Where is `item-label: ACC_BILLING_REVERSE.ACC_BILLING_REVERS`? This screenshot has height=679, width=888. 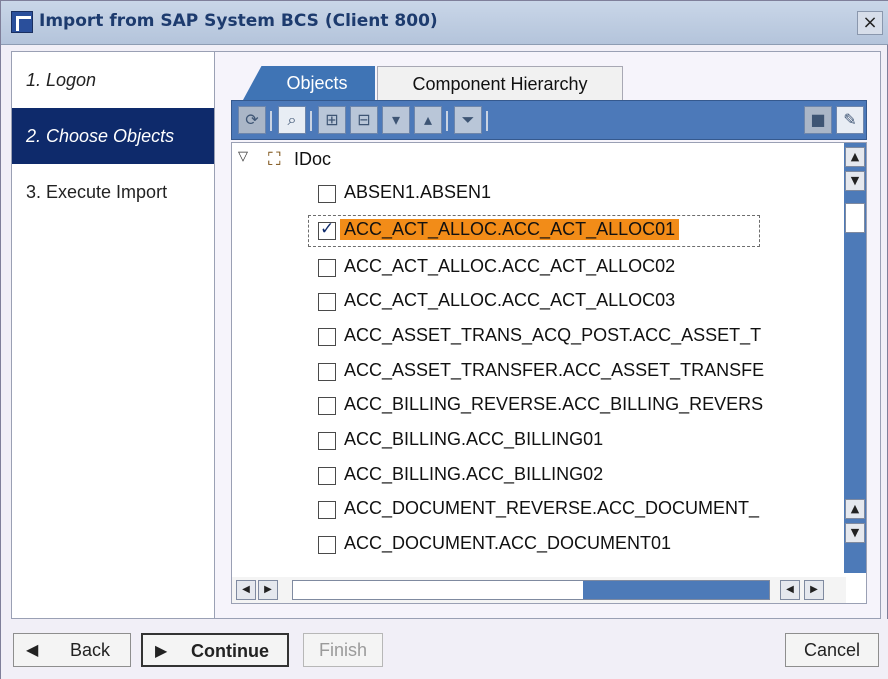 item-label: ACC_BILLING_REVERSE.ACC_BILLING_REVERS is located at coordinates (554, 404).